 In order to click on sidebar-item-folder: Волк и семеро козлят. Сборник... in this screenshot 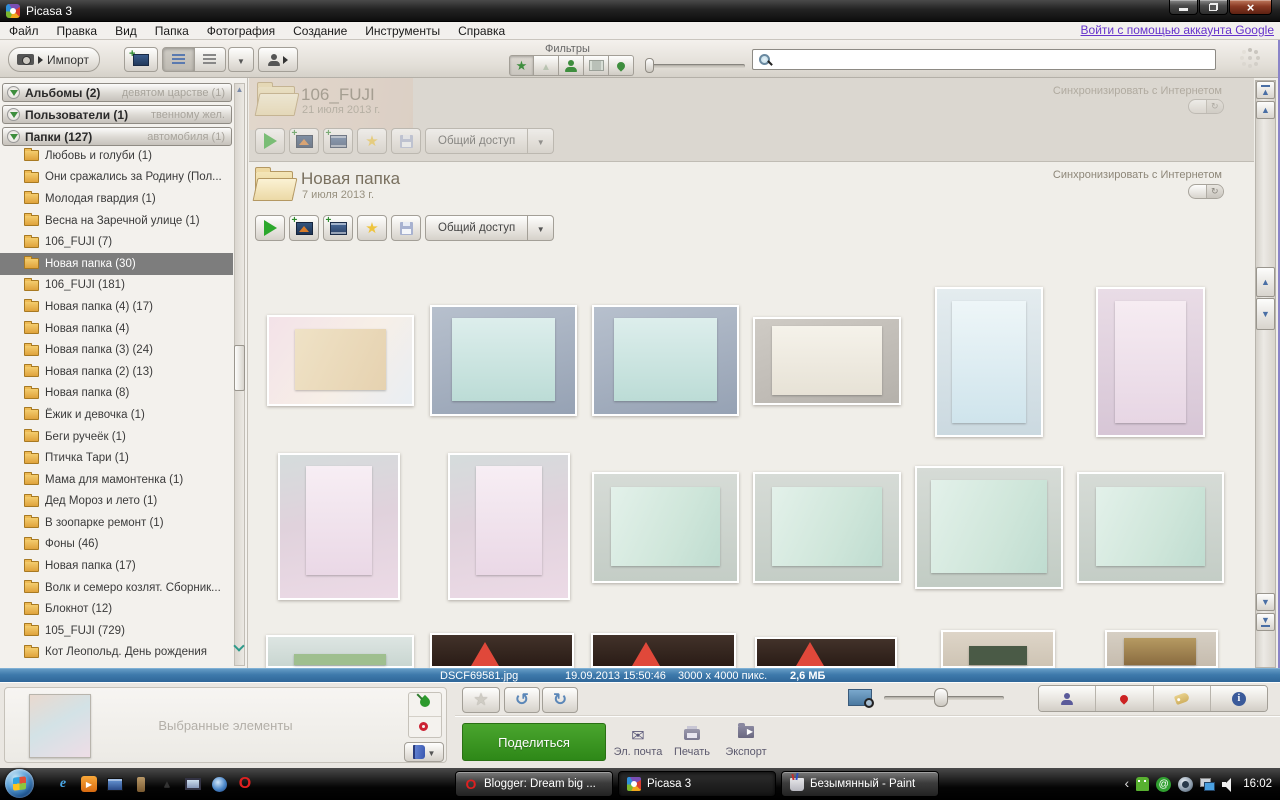, I will do `click(116, 588)`.